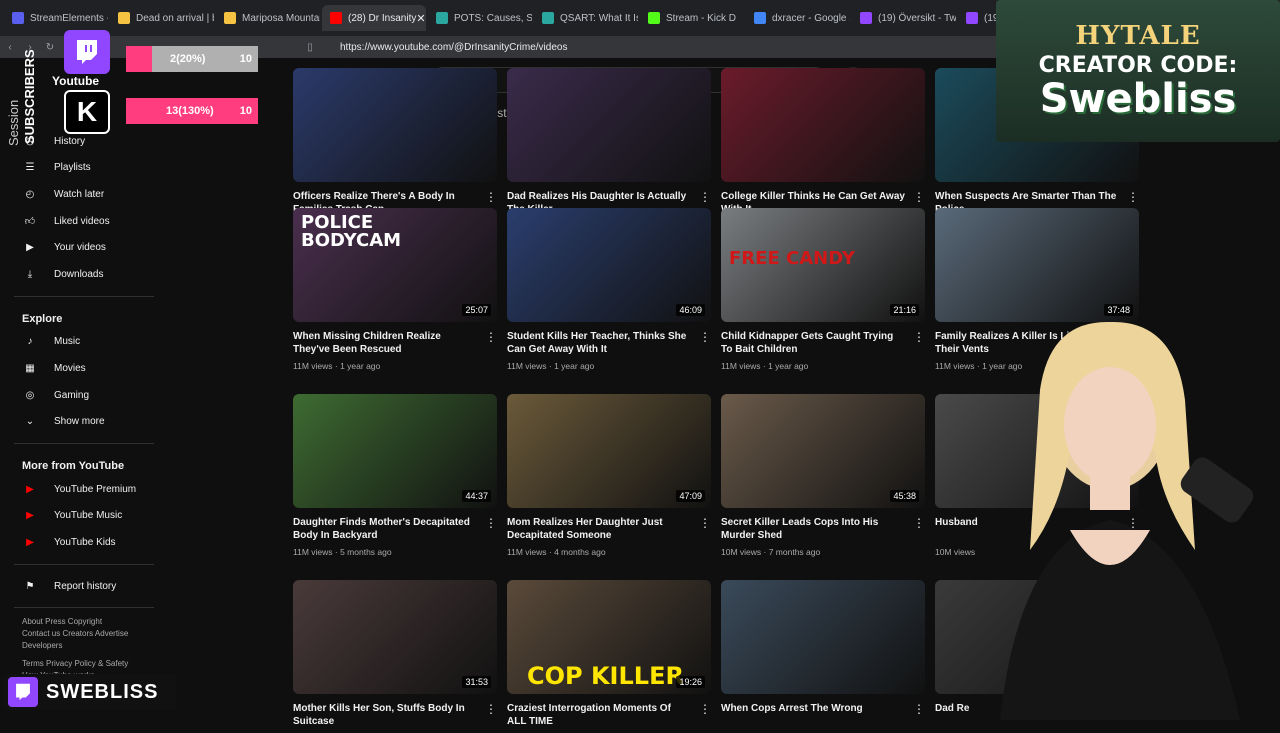 This screenshot has width=1280, height=733. Describe the element at coordinates (480, 18) in the screenshot. I see `browser-tab: POTS: Causes, Symp` at that location.